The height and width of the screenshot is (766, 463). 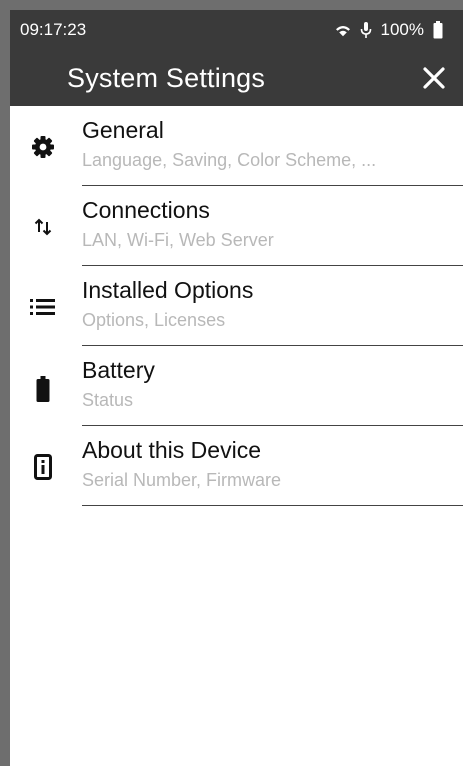 I want to click on device-info-icon, so click(x=43, y=467).